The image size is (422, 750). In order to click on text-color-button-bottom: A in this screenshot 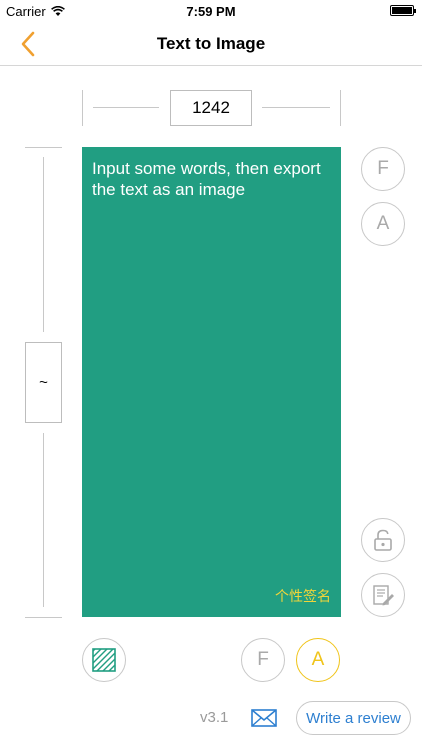, I will do `click(318, 660)`.